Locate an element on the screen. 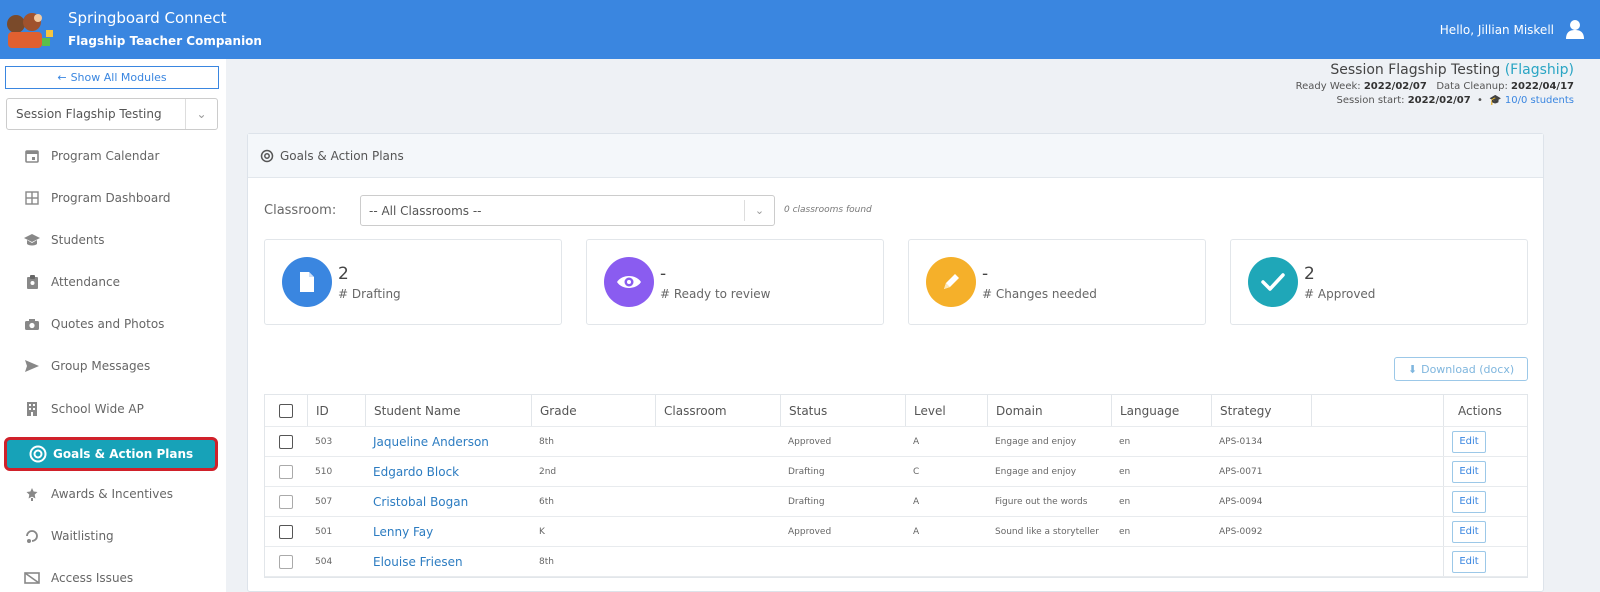 The image size is (1600, 592). row-language: en is located at coordinates (1125, 501).